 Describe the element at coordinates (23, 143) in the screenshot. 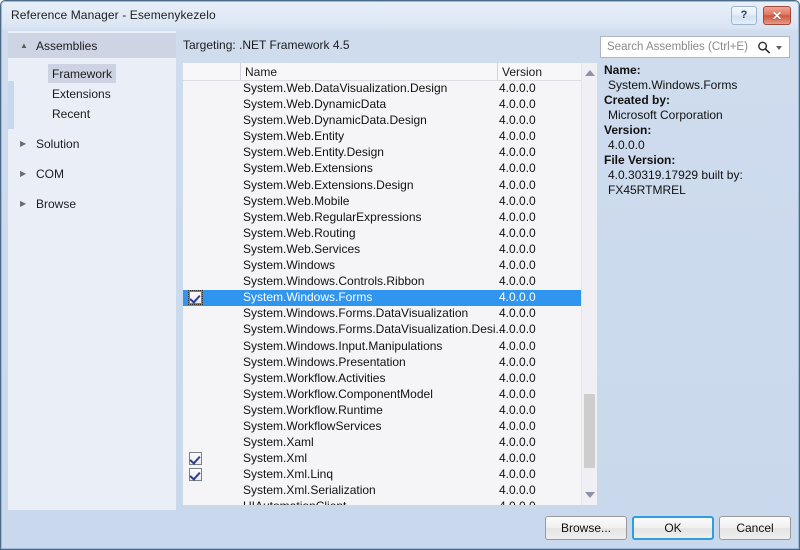

I see `chevron-right-icon: ▶` at that location.